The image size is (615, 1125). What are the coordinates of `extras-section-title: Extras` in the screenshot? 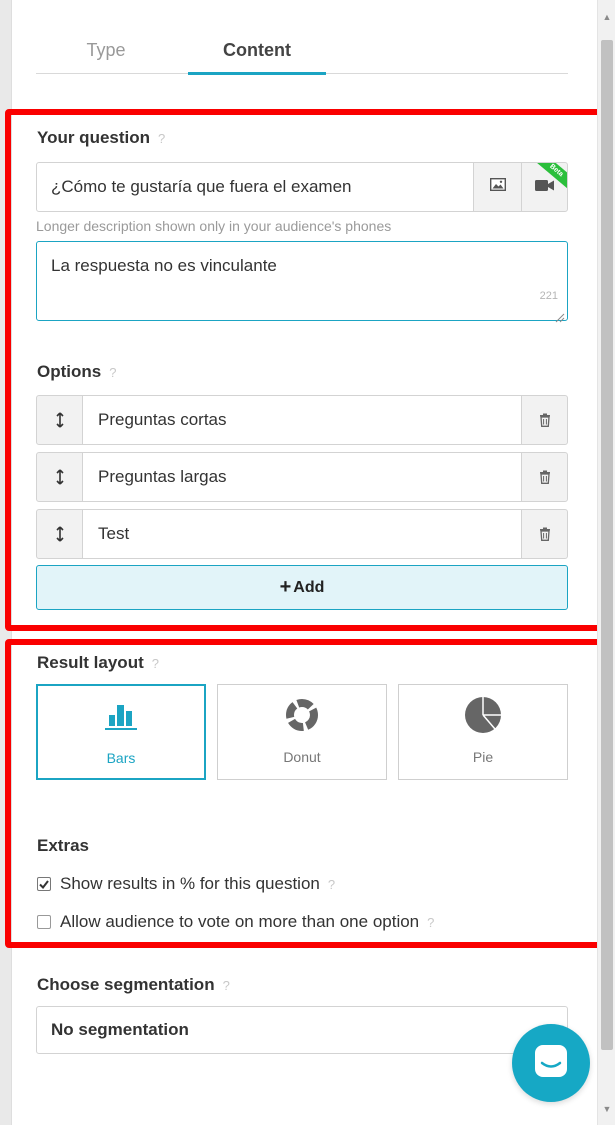 It's located at (63, 845).